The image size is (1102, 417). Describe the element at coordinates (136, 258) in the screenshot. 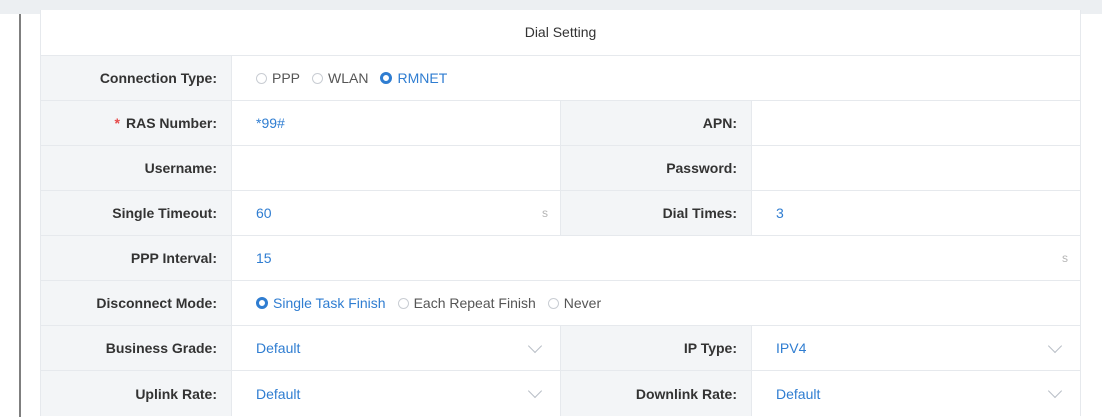

I see `ppp-interval-label: PPP Interval:` at that location.